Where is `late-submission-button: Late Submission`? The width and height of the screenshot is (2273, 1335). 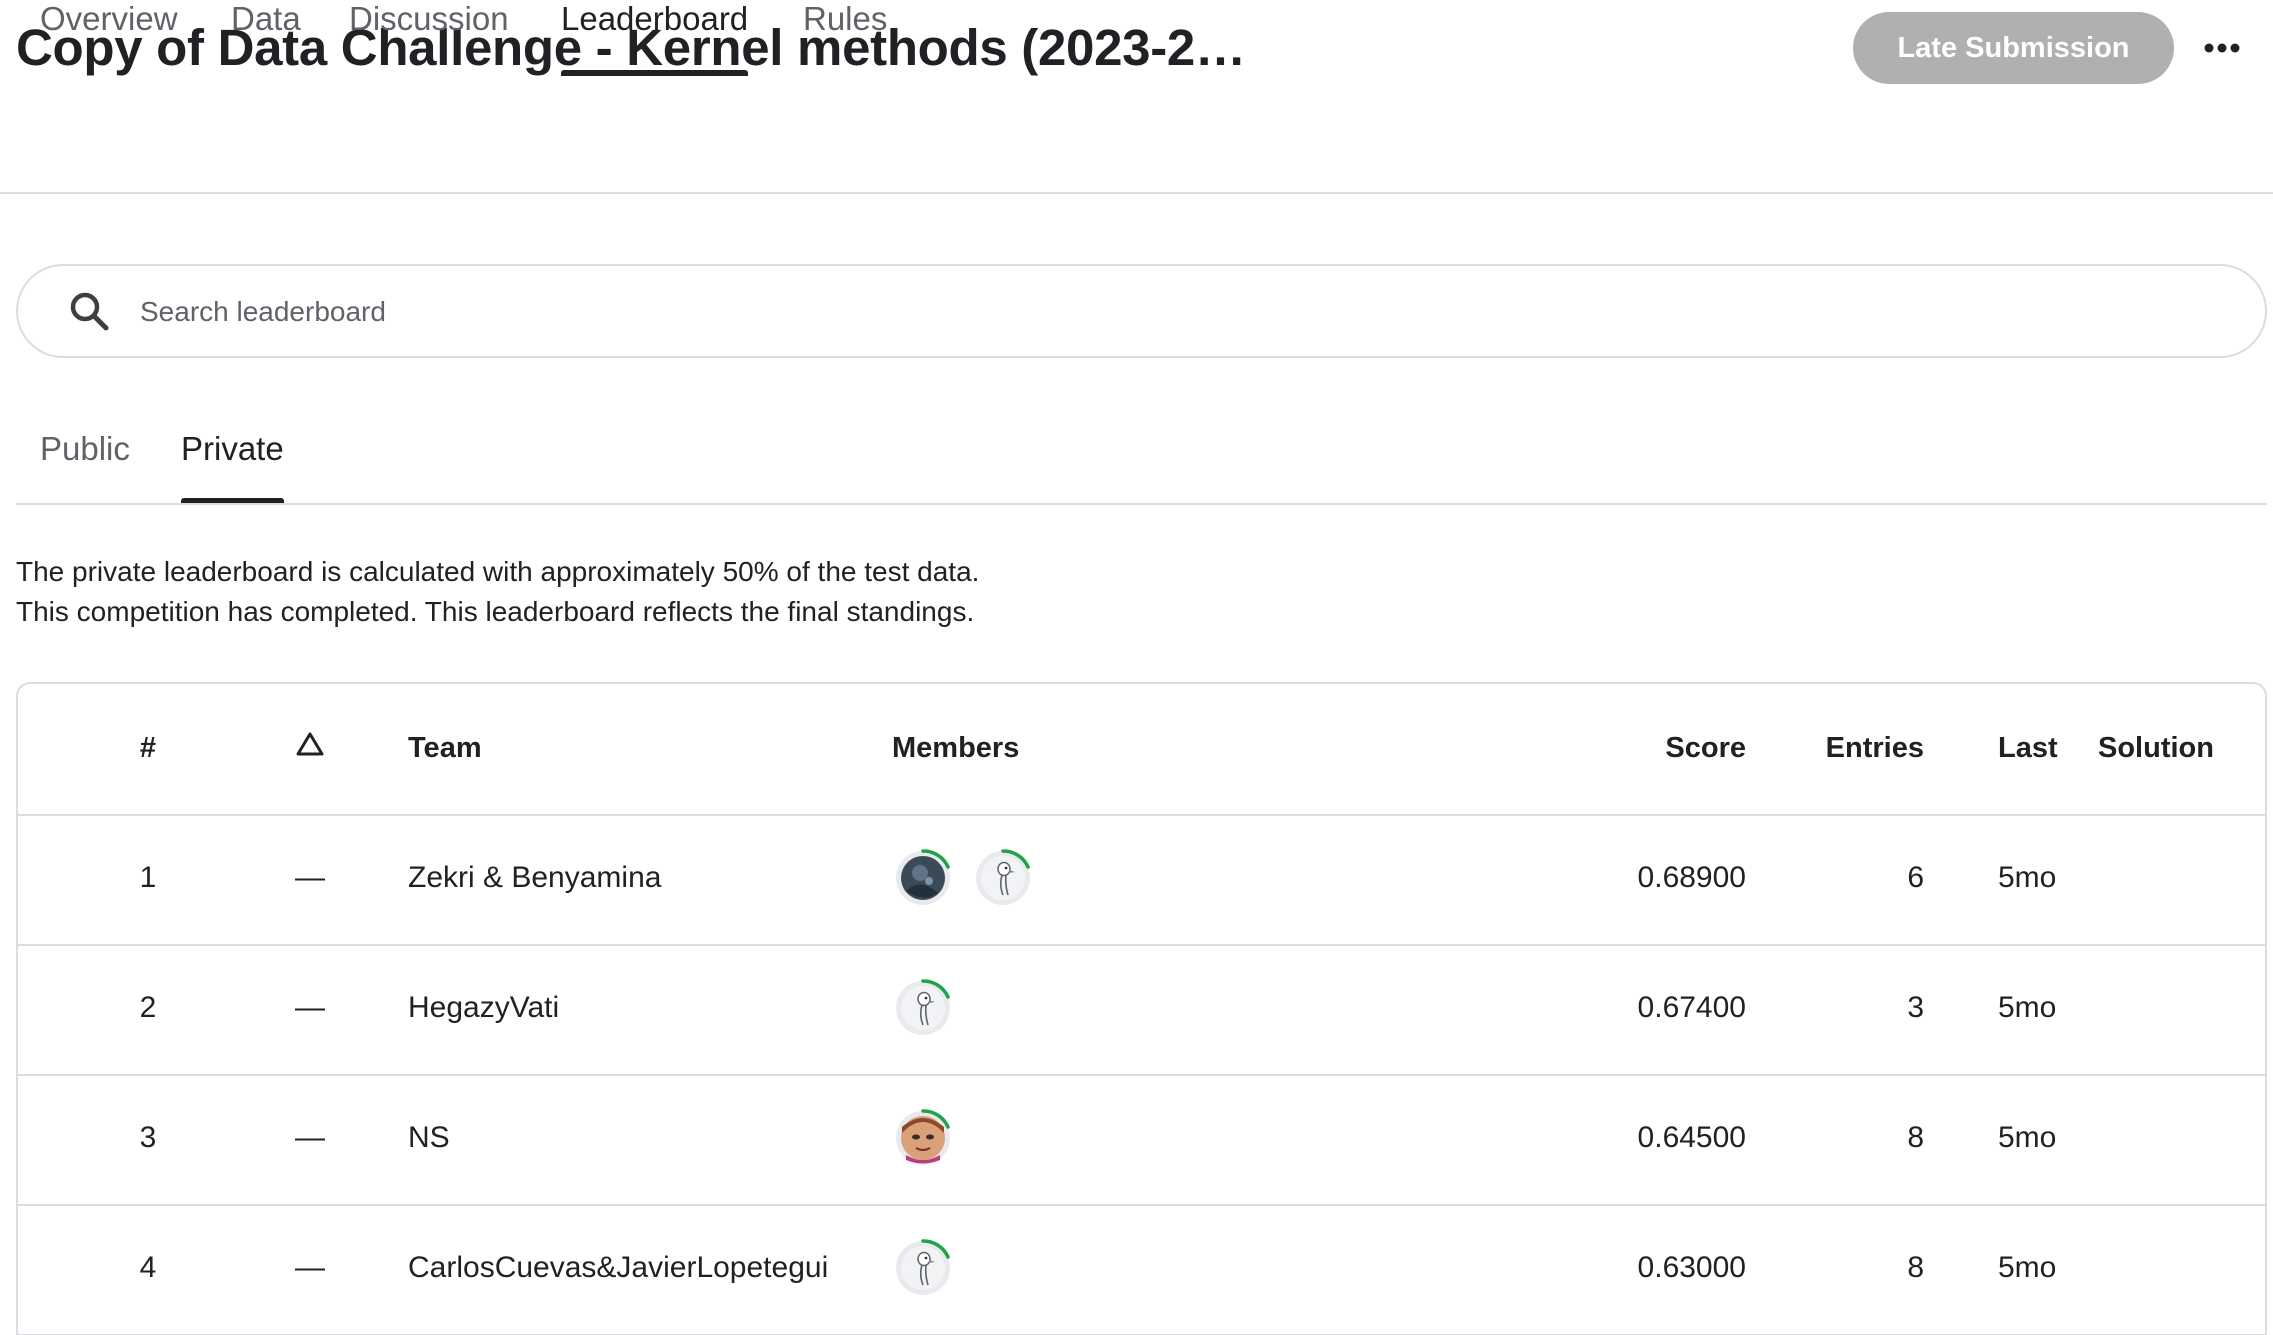
late-submission-button: Late Submission is located at coordinates (2013, 48).